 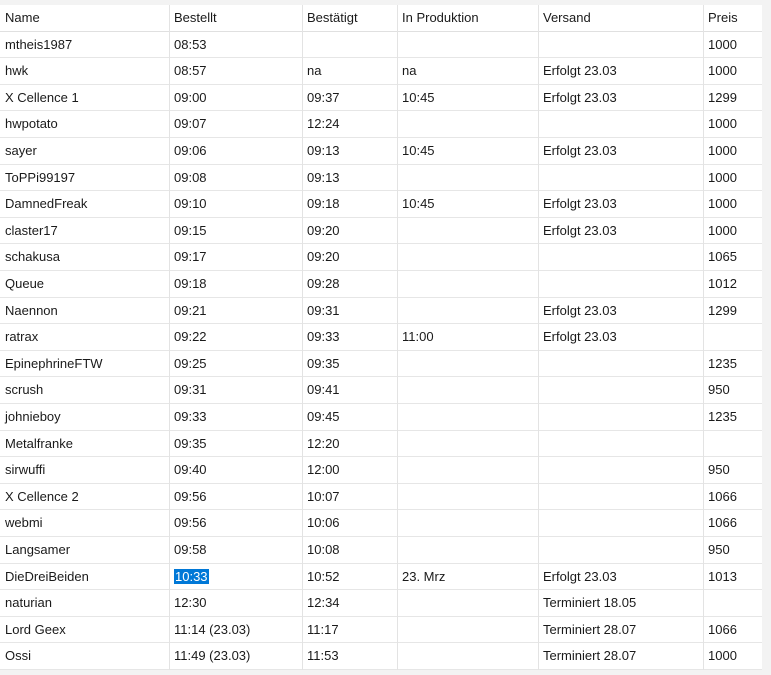 I want to click on cell-name: DieDreiBeiden, so click(x=84, y=577).